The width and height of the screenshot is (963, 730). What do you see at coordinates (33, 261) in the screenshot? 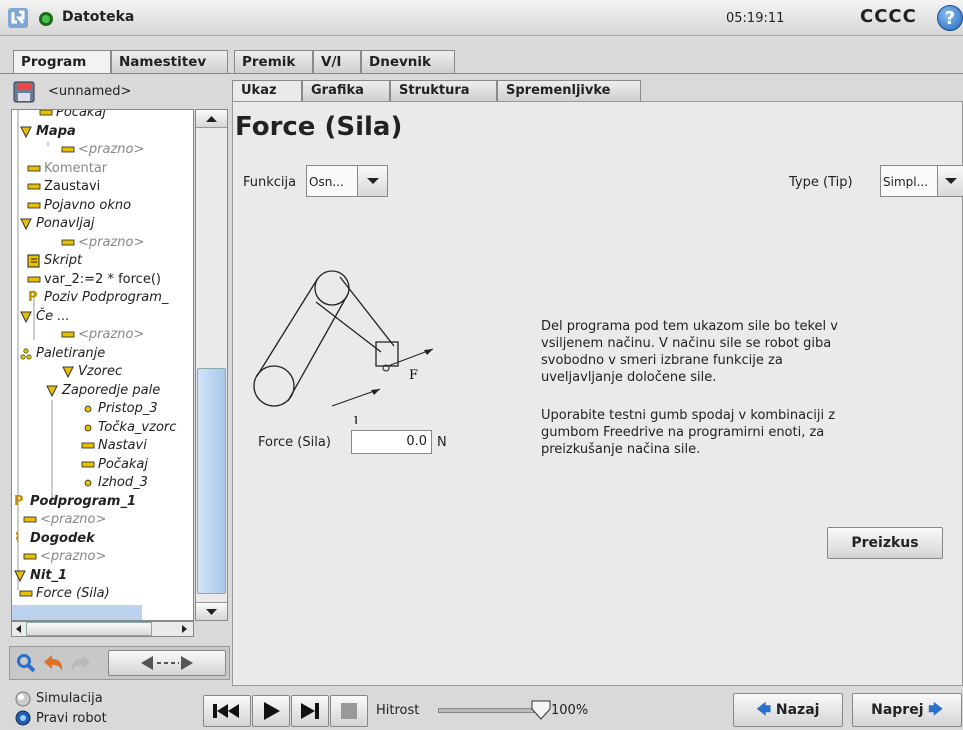
I see `script-icon` at bounding box center [33, 261].